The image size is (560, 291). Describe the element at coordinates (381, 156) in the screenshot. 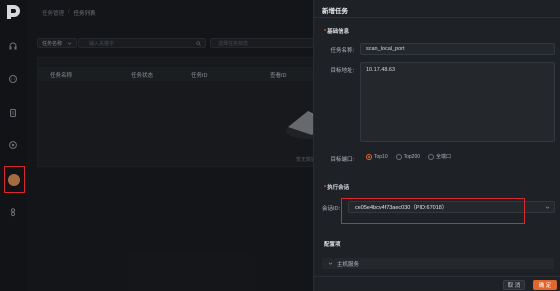

I see `radio-top10-label: Top10` at that location.